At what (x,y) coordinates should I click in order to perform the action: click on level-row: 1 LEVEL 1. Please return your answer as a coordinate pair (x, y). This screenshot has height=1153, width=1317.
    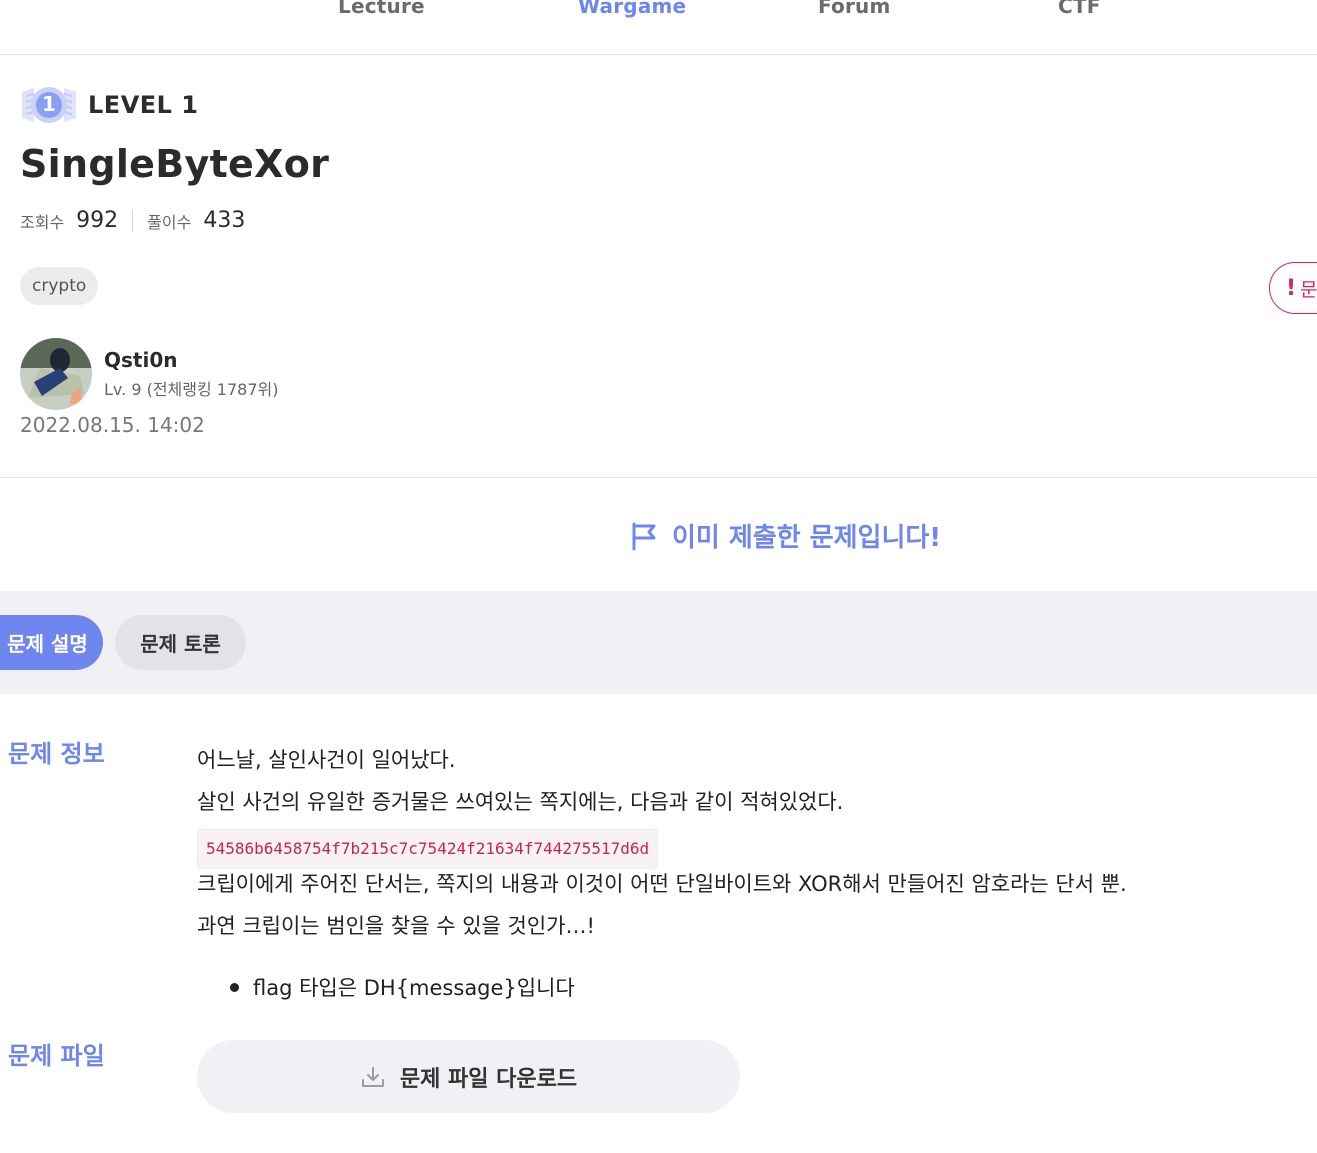
    Looking at the image, I should click on (109, 105).